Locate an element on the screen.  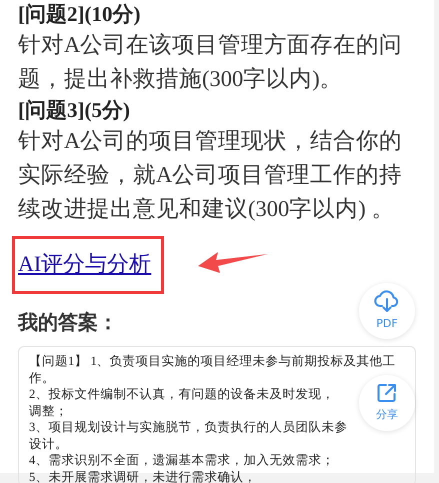
share-icon is located at coordinates (387, 393).